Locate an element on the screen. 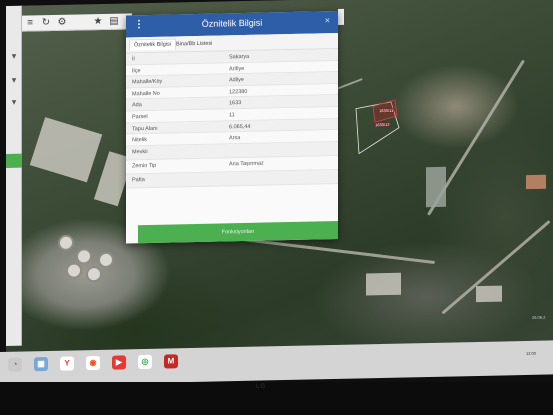  row-label: Pafta is located at coordinates (138, 180).